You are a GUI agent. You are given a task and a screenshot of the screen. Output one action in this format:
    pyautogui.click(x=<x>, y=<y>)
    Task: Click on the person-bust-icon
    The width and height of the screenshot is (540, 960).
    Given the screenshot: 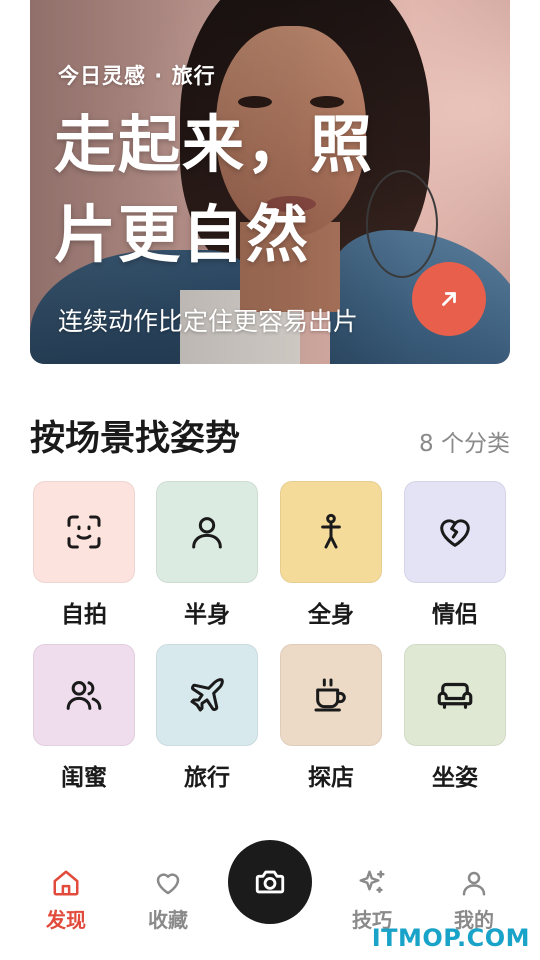 What is the action you would take?
    pyautogui.click(x=207, y=533)
    